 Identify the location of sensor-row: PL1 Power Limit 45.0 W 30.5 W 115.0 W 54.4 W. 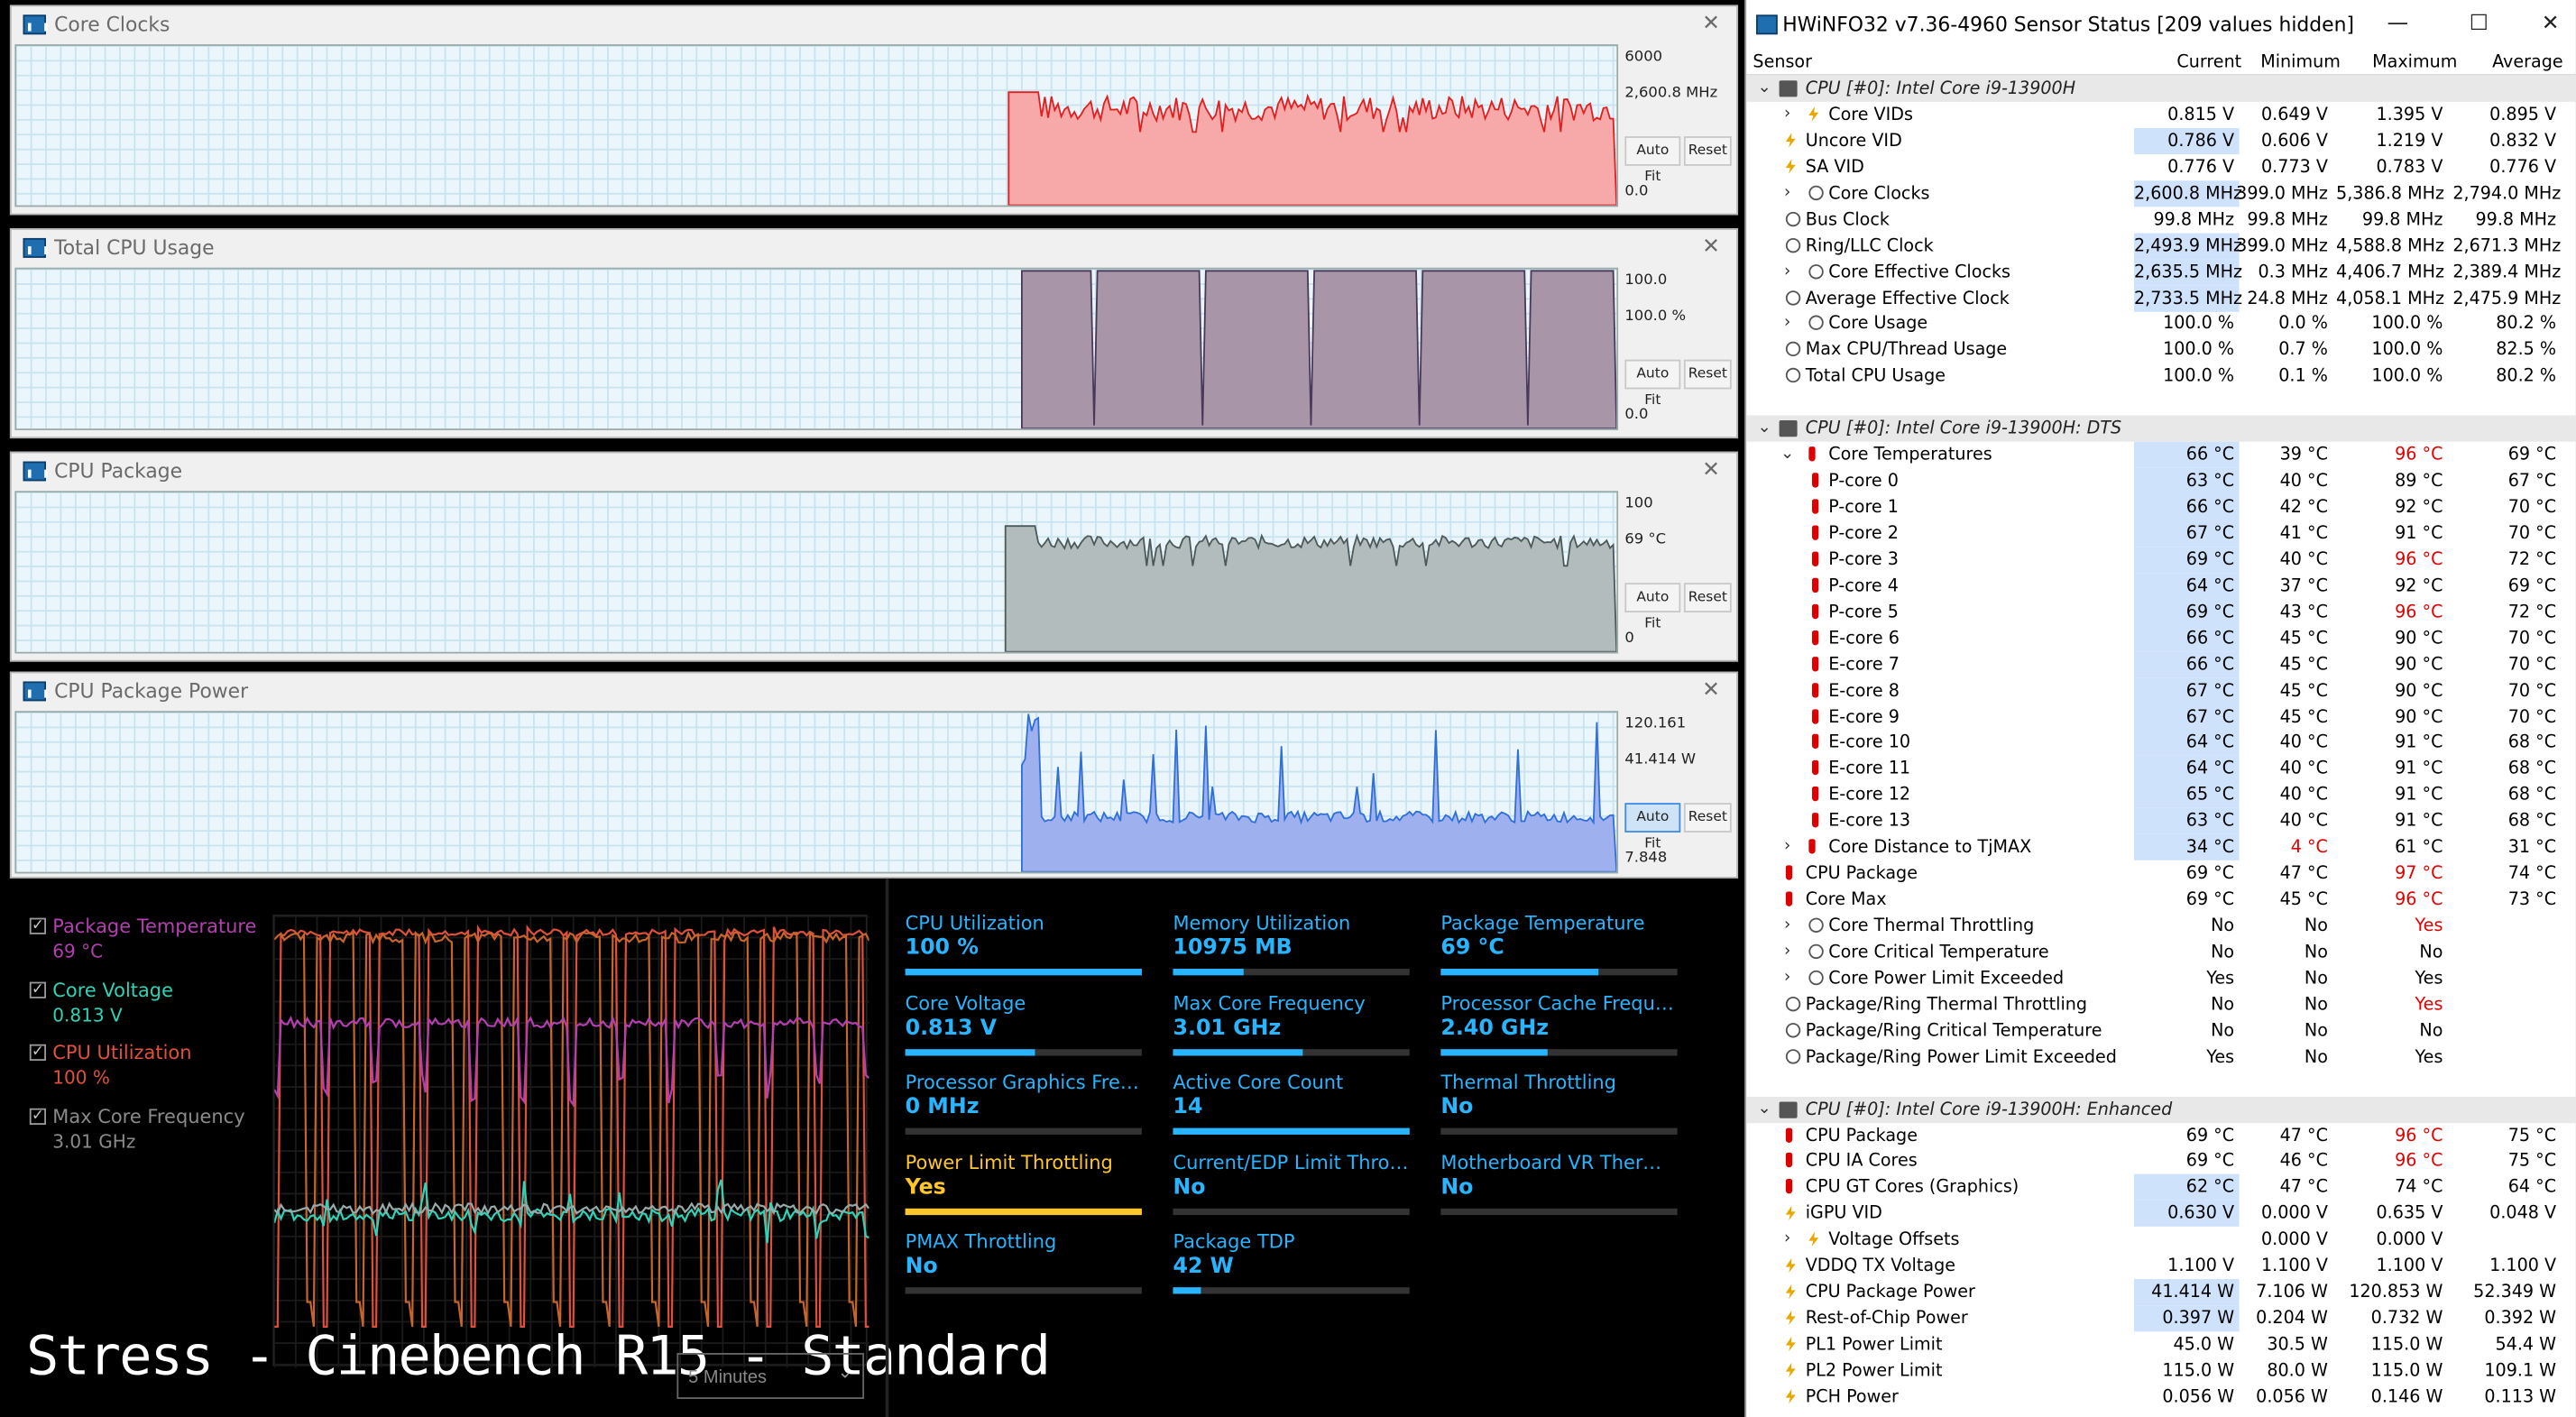
(2161, 1344).